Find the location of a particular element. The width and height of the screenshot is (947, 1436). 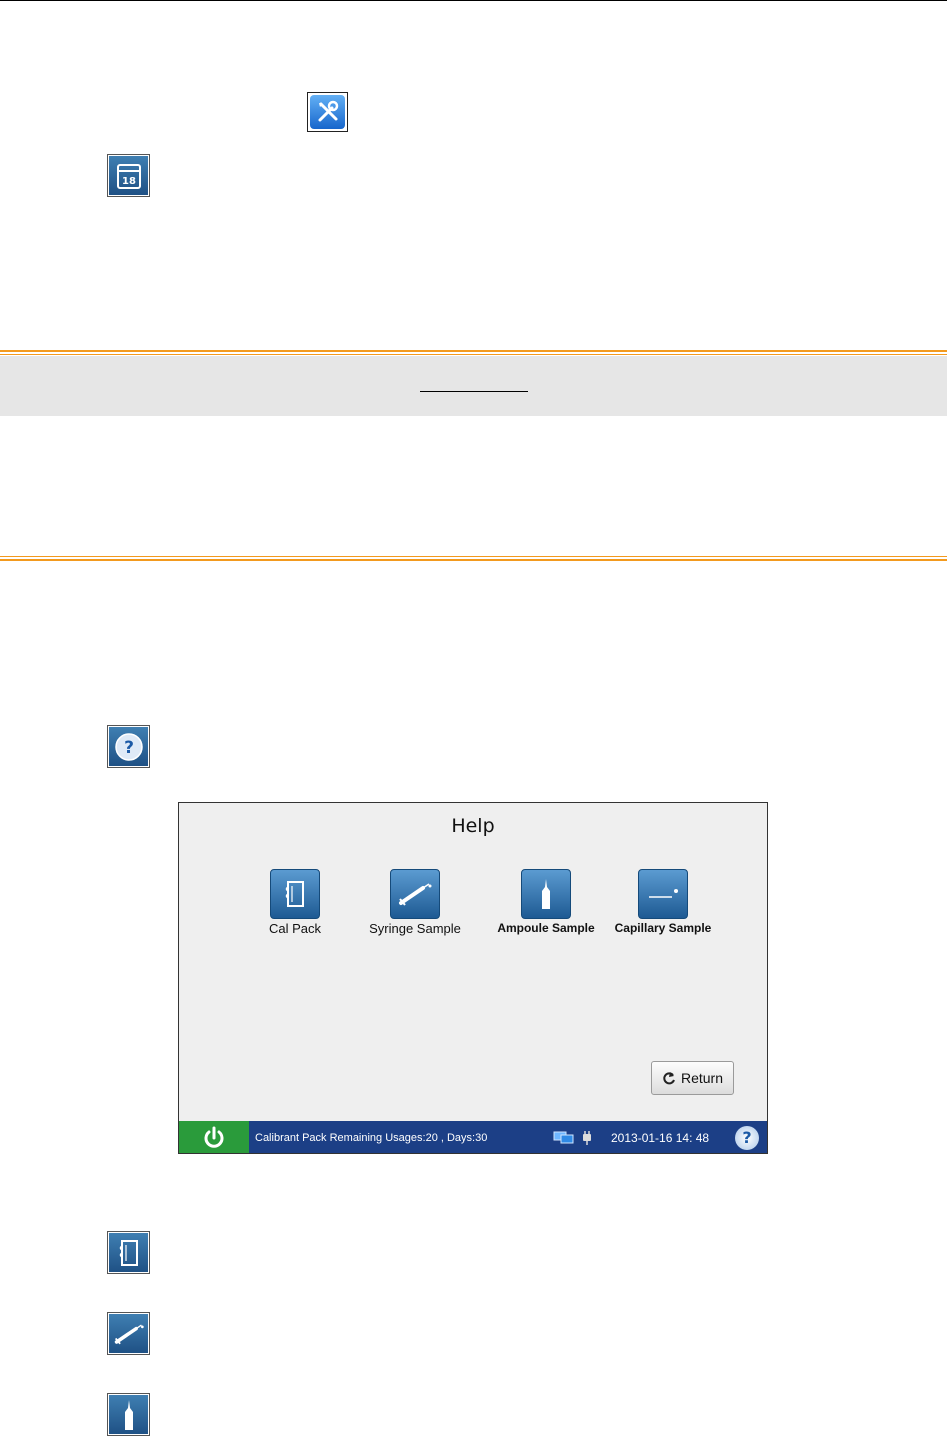

capillary-sample-tile: Capillary Sample is located at coordinates (663, 902).